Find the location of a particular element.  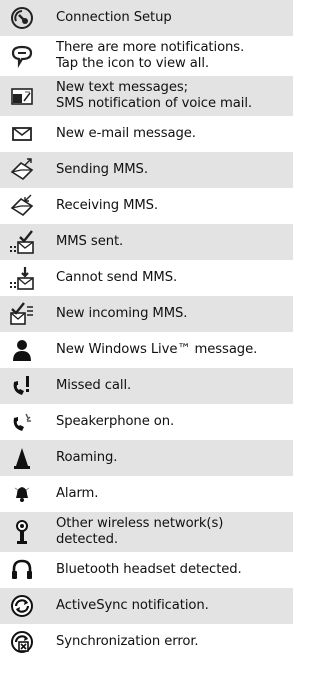

list-item: Roaming. is located at coordinates (146, 458).